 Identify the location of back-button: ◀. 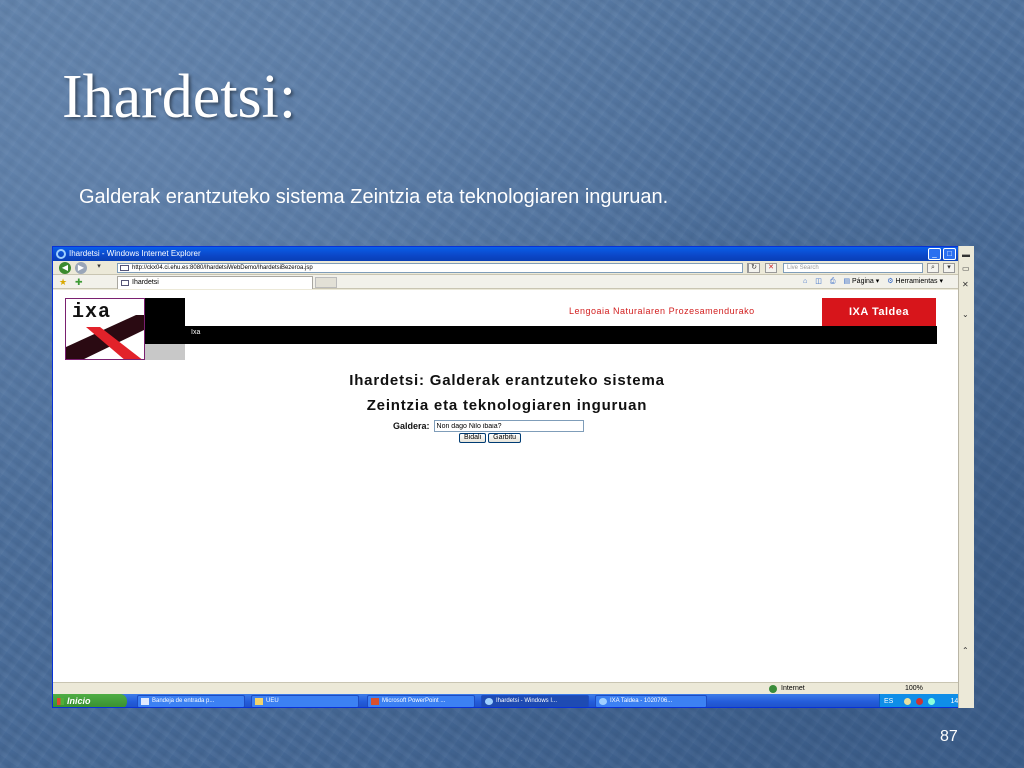
(65, 268).